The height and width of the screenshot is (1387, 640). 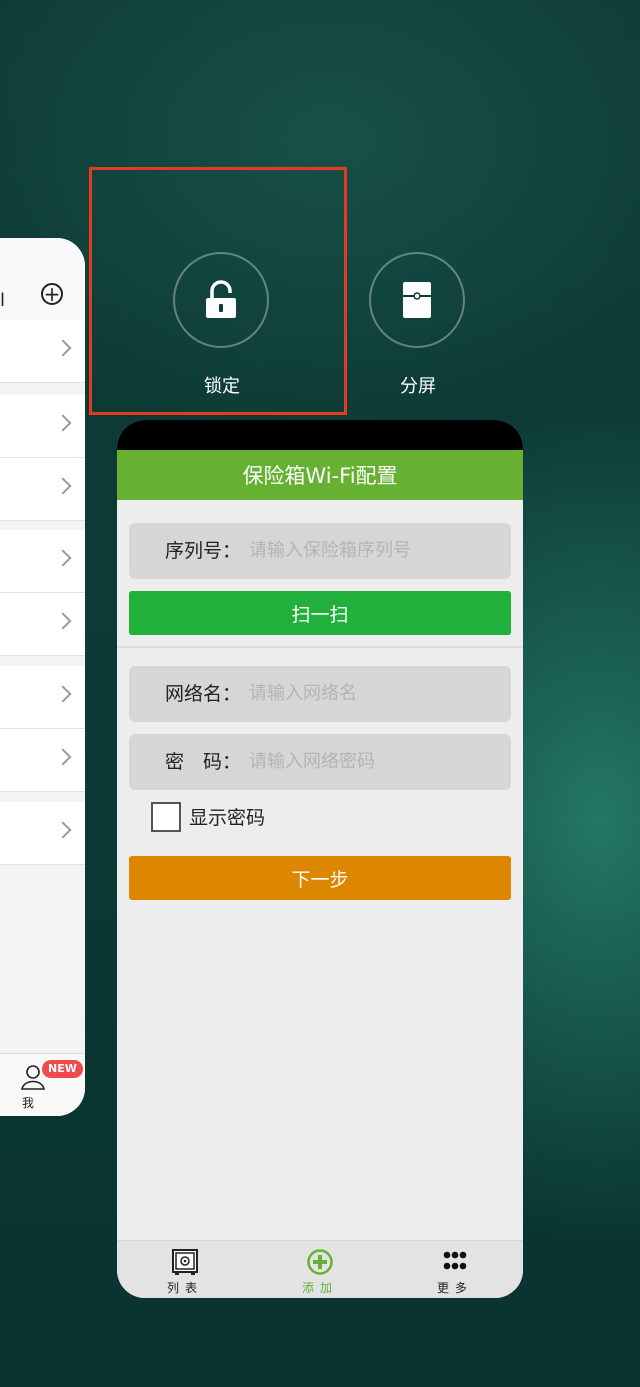 What do you see at coordinates (28, 1102) in the screenshot?
I see `tab-me-label: 我` at bounding box center [28, 1102].